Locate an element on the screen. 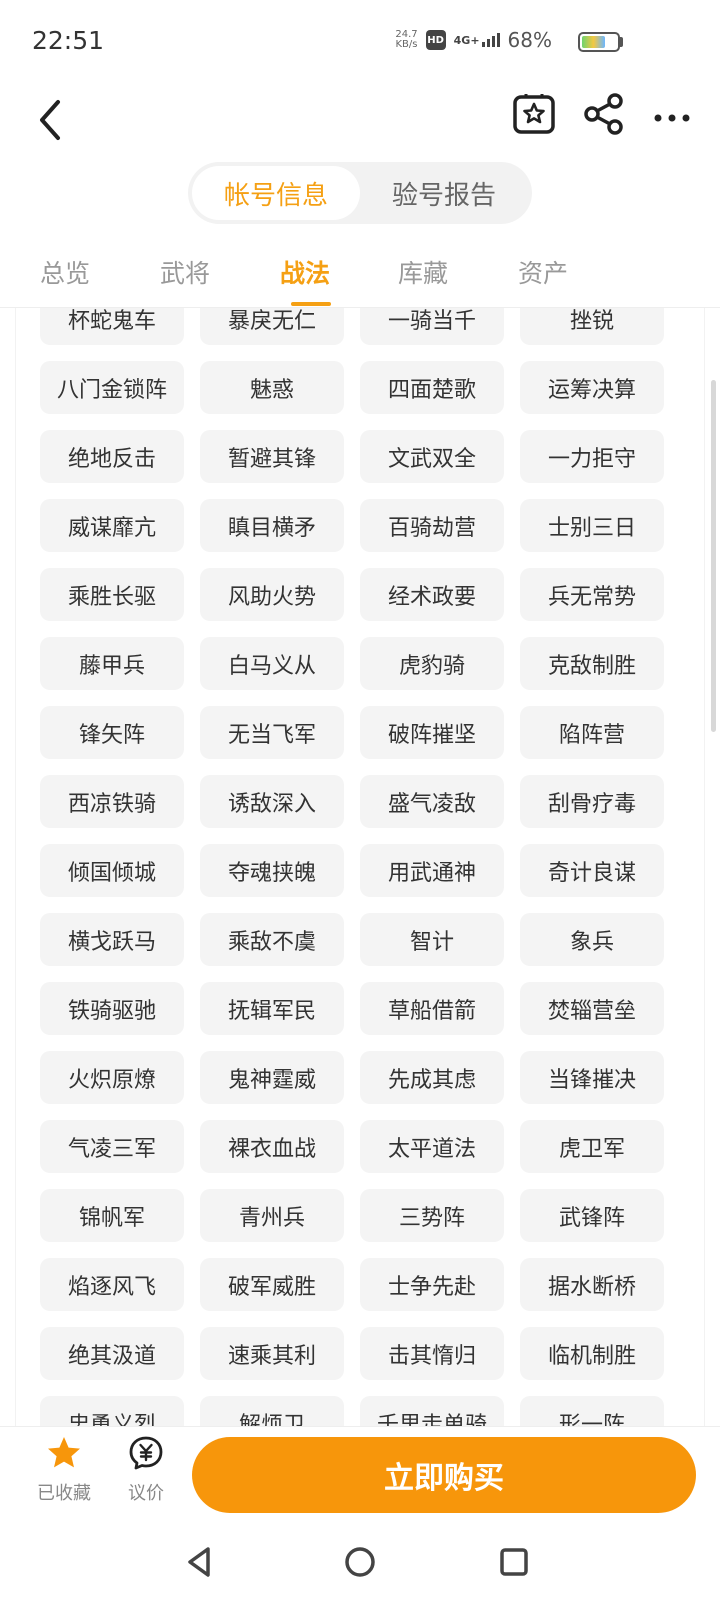 This screenshot has height=1605, width=720. skill-chip: 白马义从 is located at coordinates (272, 663).